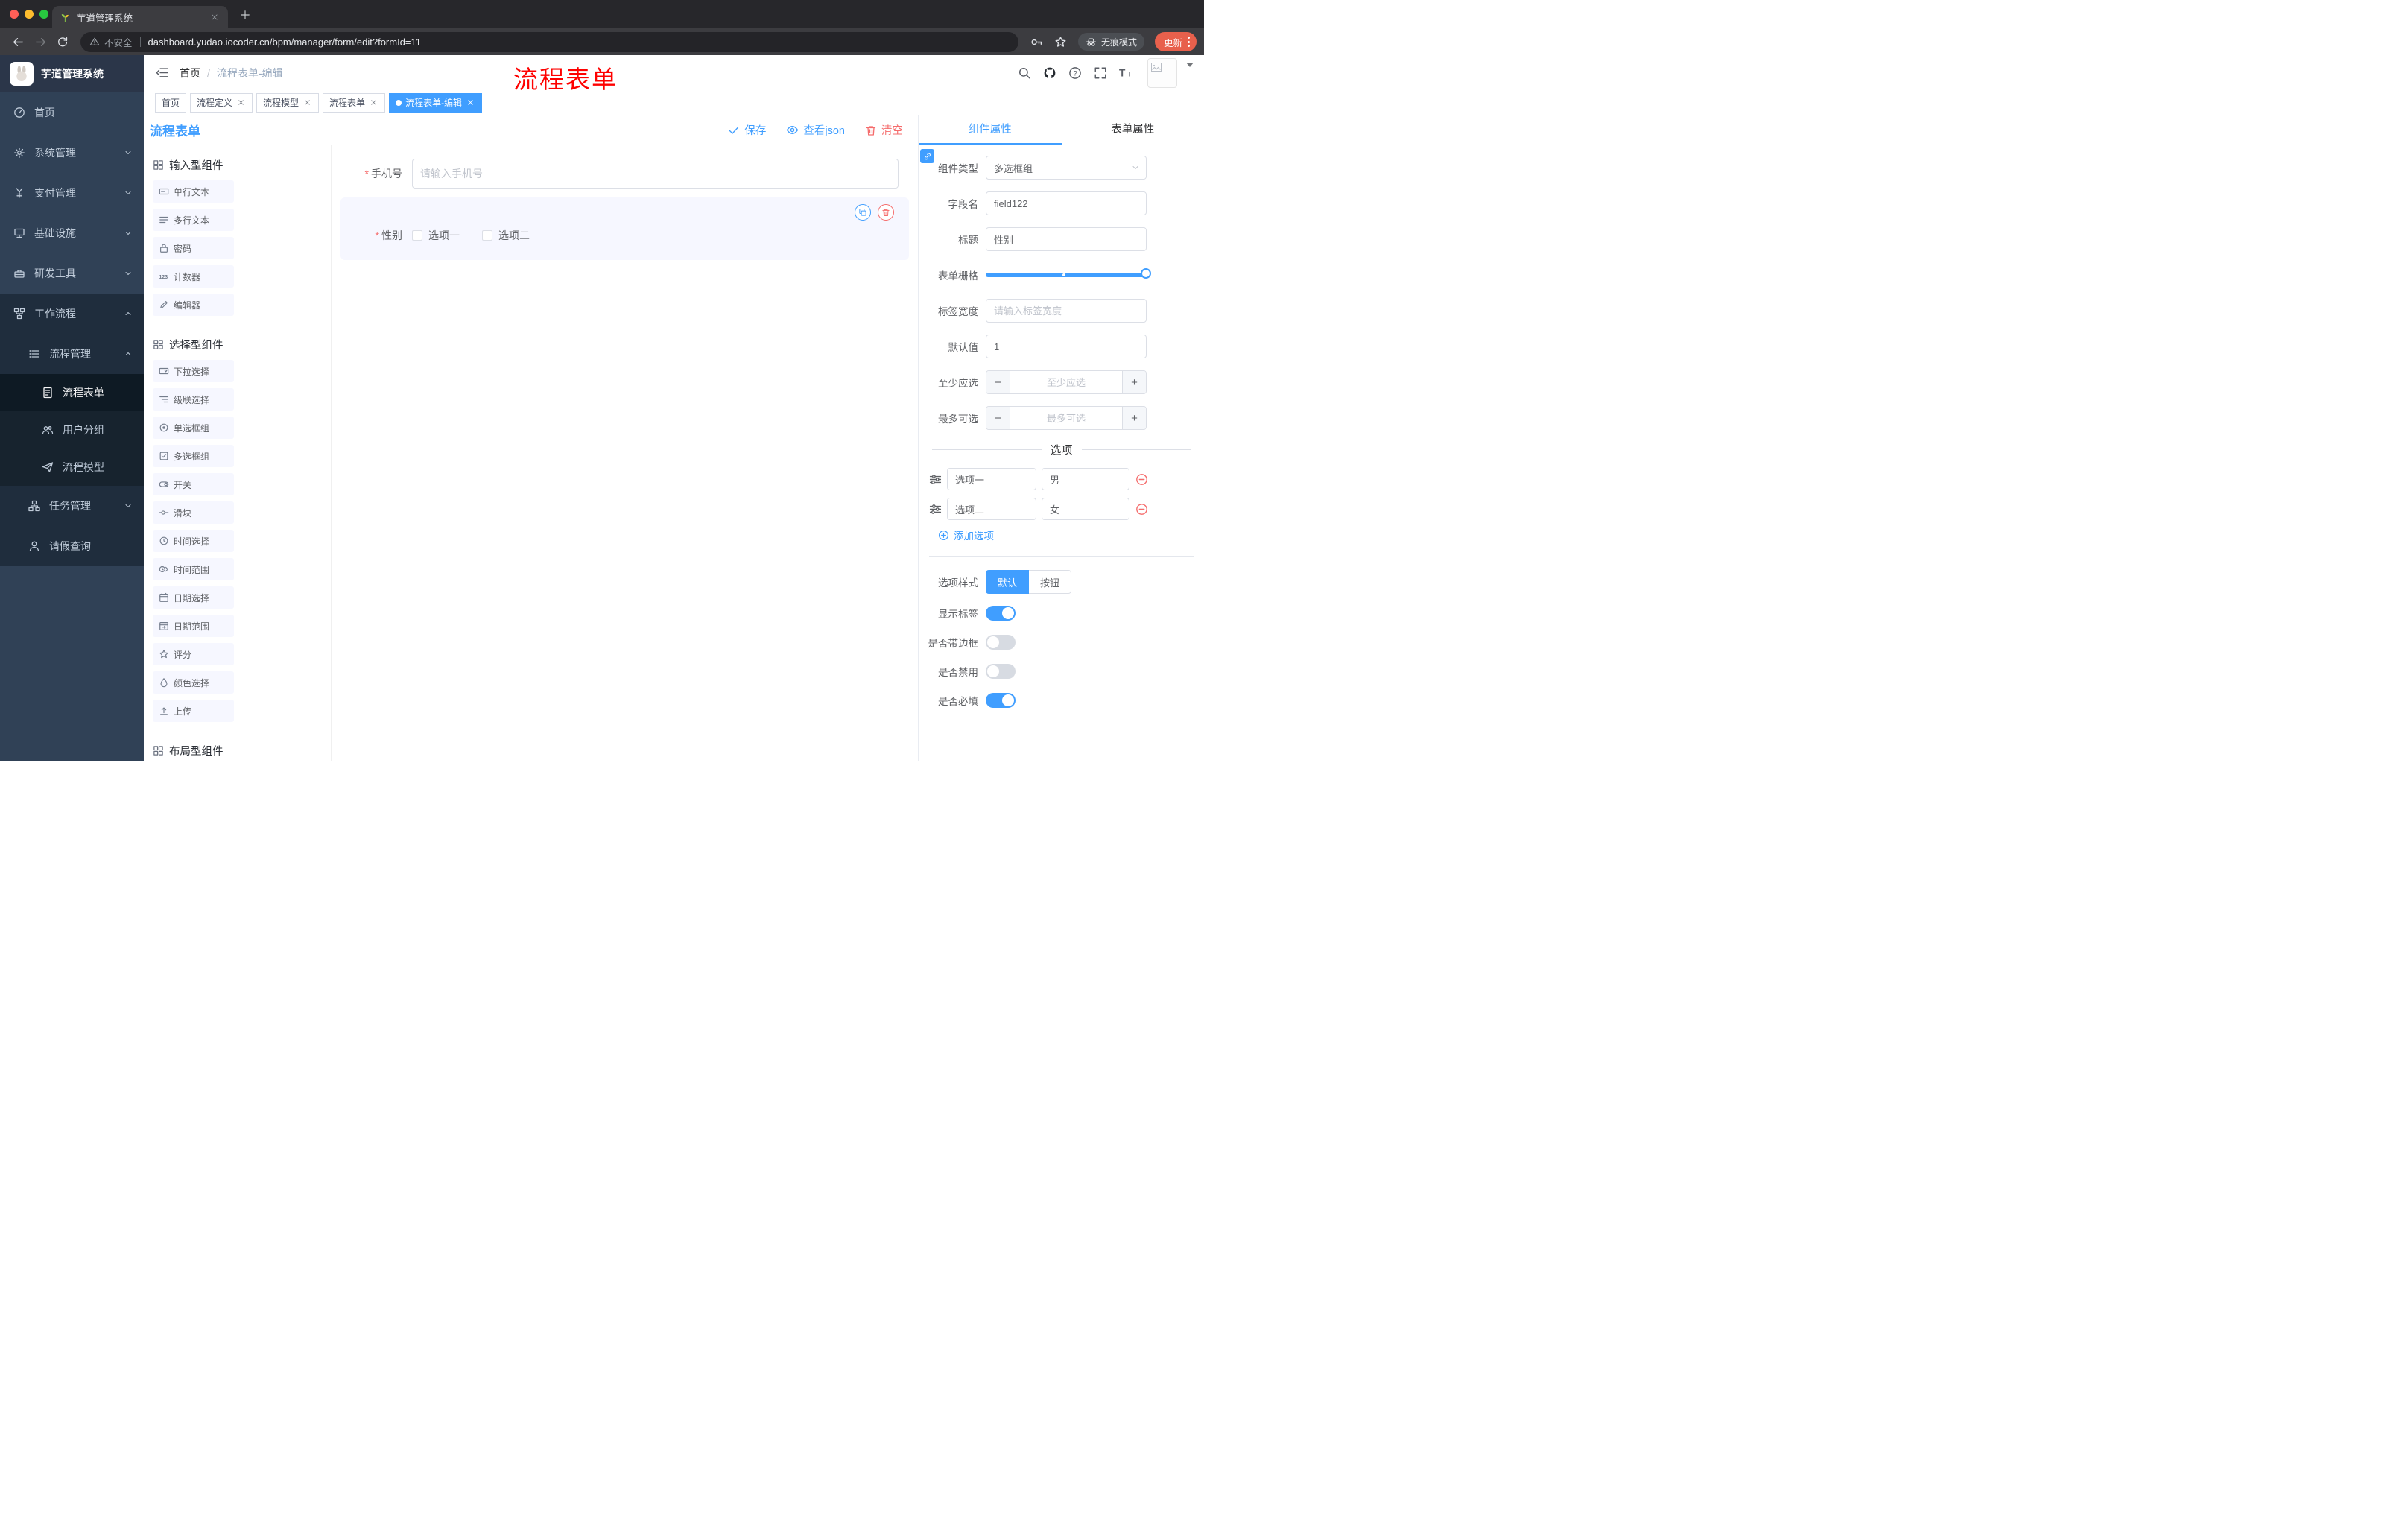 The width and height of the screenshot is (2408, 1523). What do you see at coordinates (72, 233) in the screenshot?
I see `sidebar-item-infra: 基础设施` at bounding box center [72, 233].